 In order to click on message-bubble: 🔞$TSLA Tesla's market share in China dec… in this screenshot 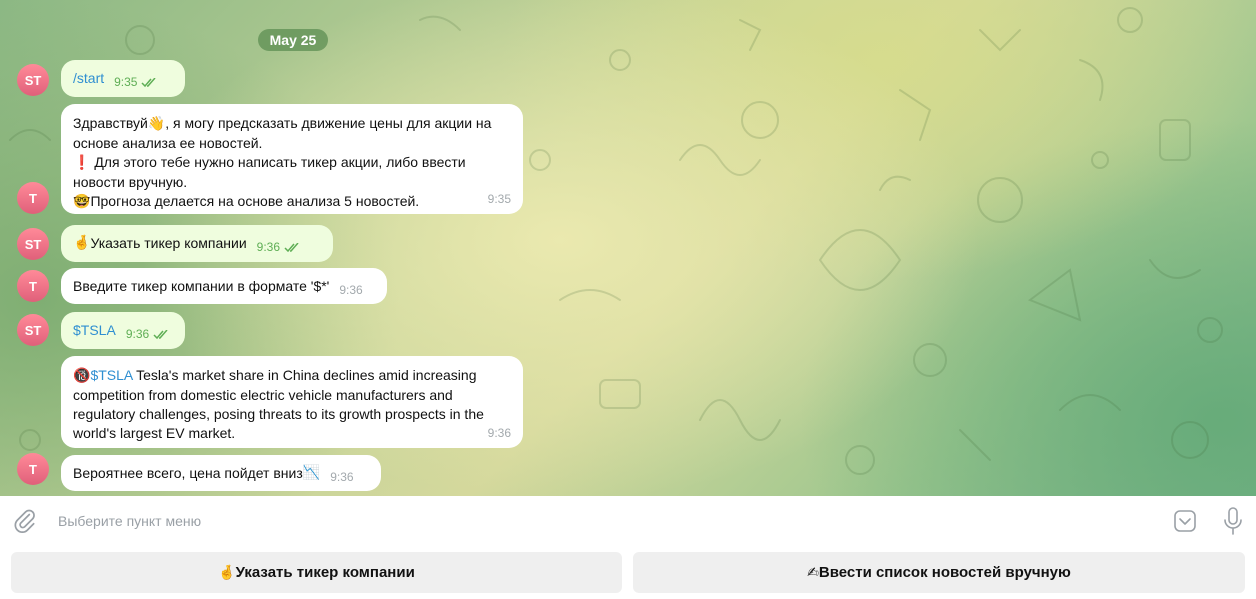, I will do `click(292, 402)`.